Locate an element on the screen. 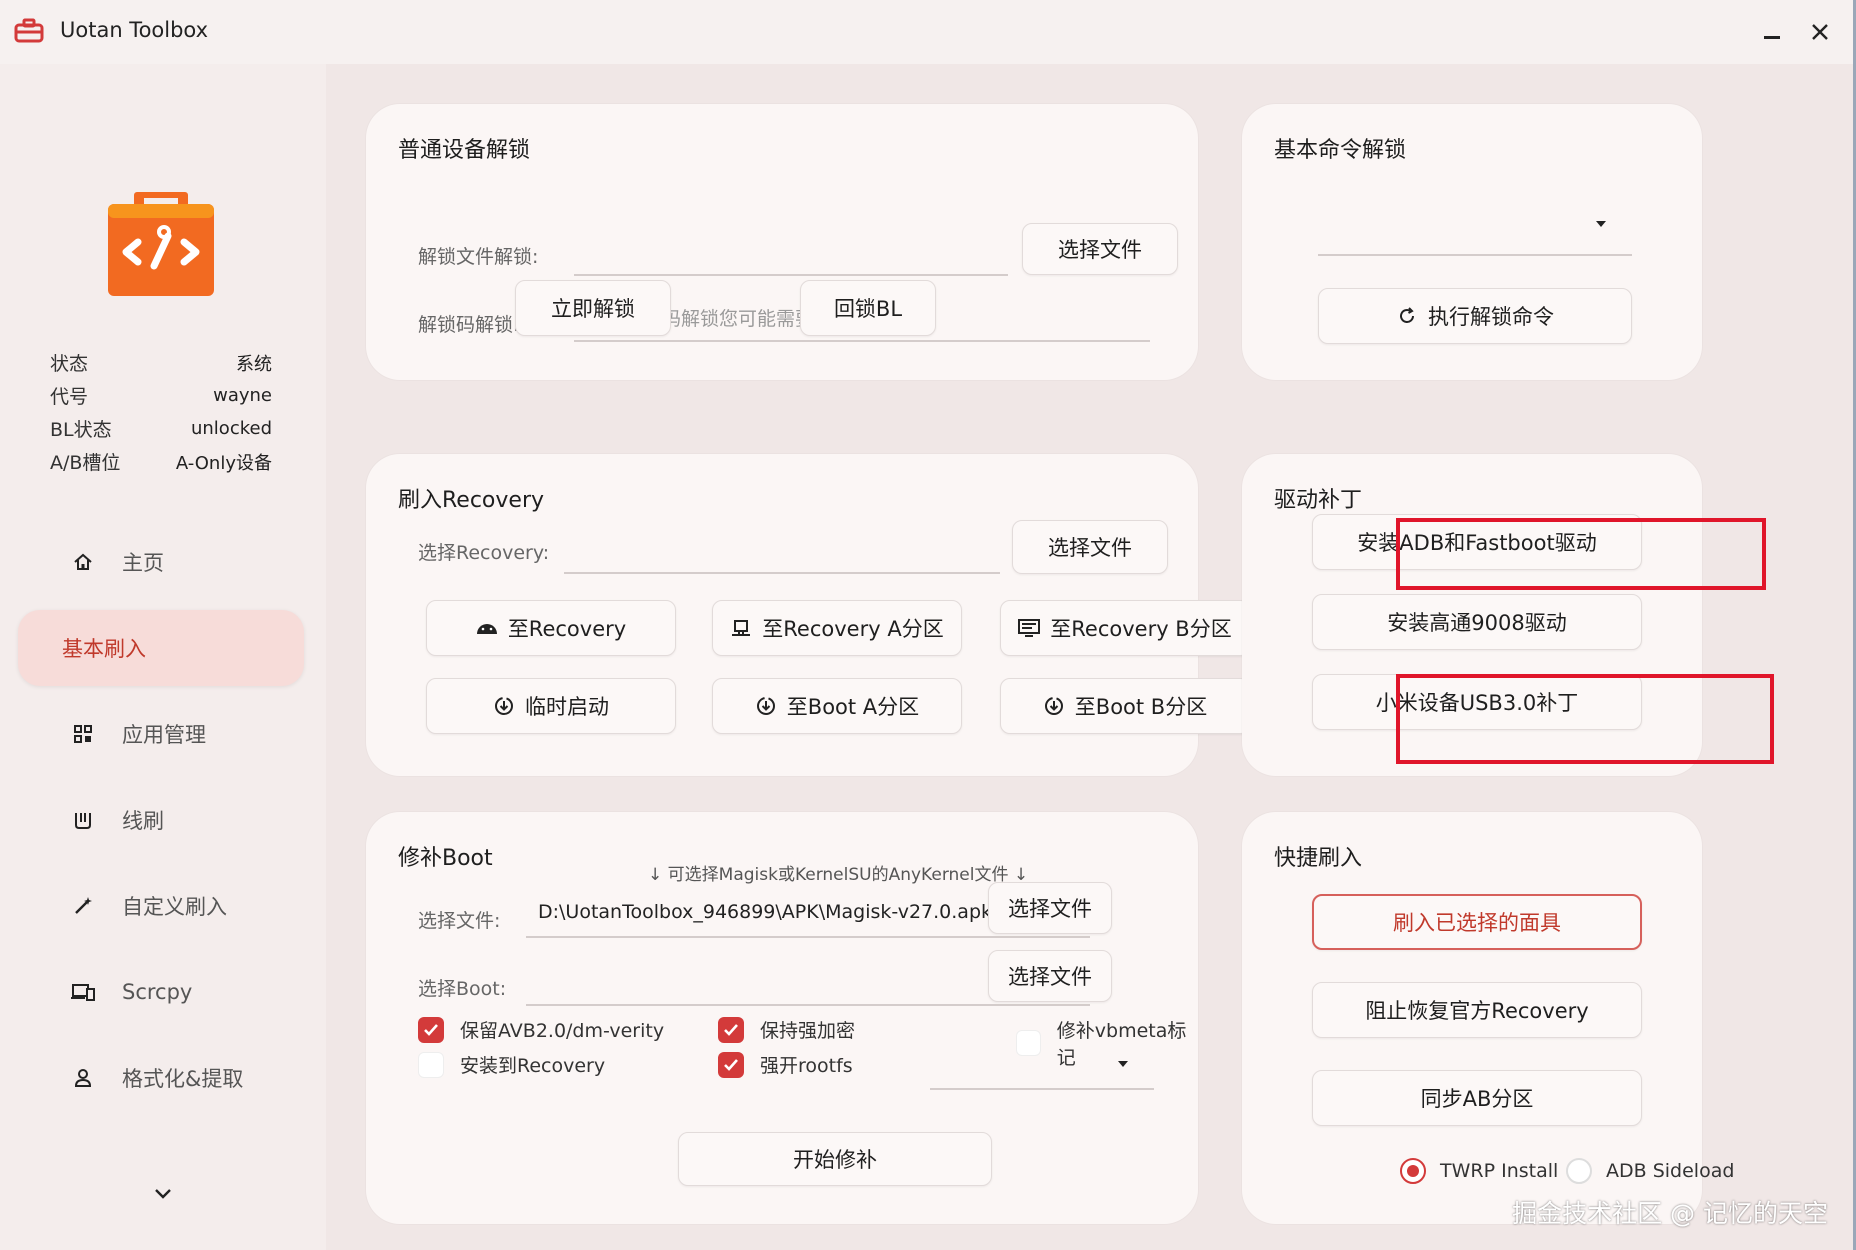 This screenshot has height=1250, width=1856. command-unlock-title: 基本命令解锁 is located at coordinates (1340, 150).